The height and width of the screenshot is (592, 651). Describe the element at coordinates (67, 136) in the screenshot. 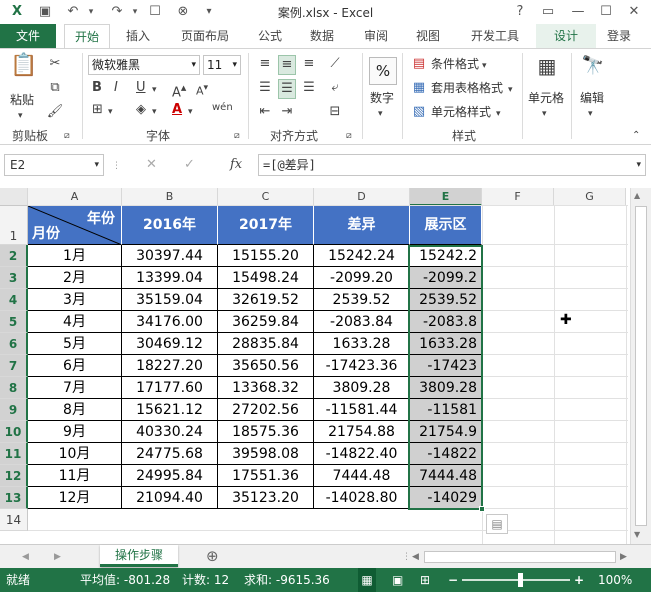

I see `clipboard-launcher-icon: ⧄` at that location.